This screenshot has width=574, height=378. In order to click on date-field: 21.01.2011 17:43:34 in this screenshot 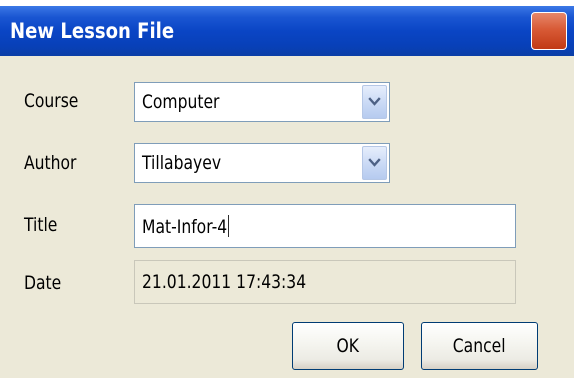, I will do `click(325, 282)`.